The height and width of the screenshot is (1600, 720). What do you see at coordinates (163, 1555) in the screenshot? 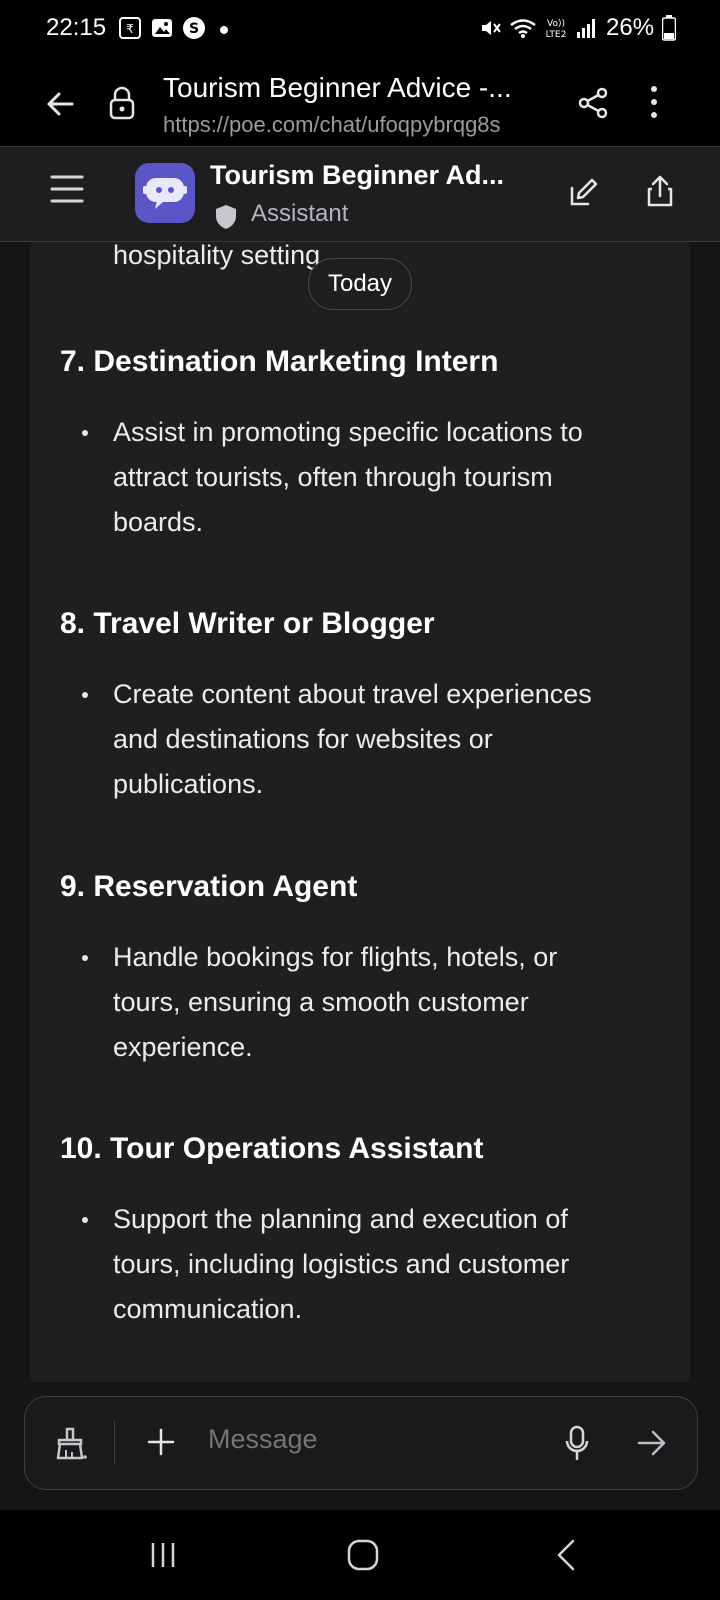
I see `recent-apps-icon` at bounding box center [163, 1555].